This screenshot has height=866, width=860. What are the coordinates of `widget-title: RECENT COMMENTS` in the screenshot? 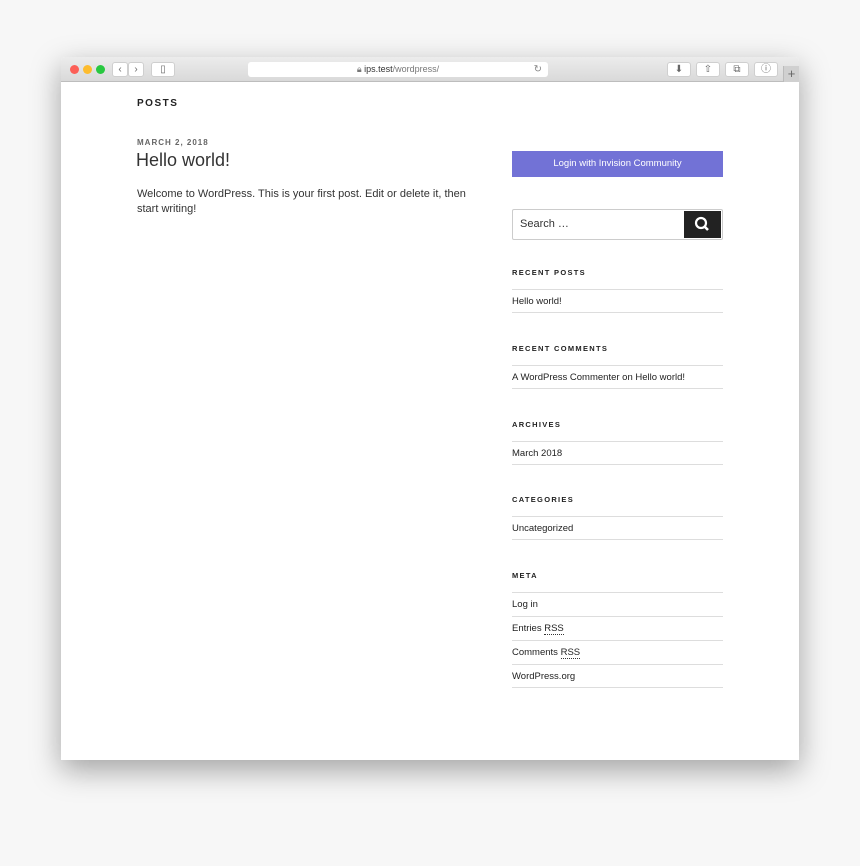 It's located at (560, 348).